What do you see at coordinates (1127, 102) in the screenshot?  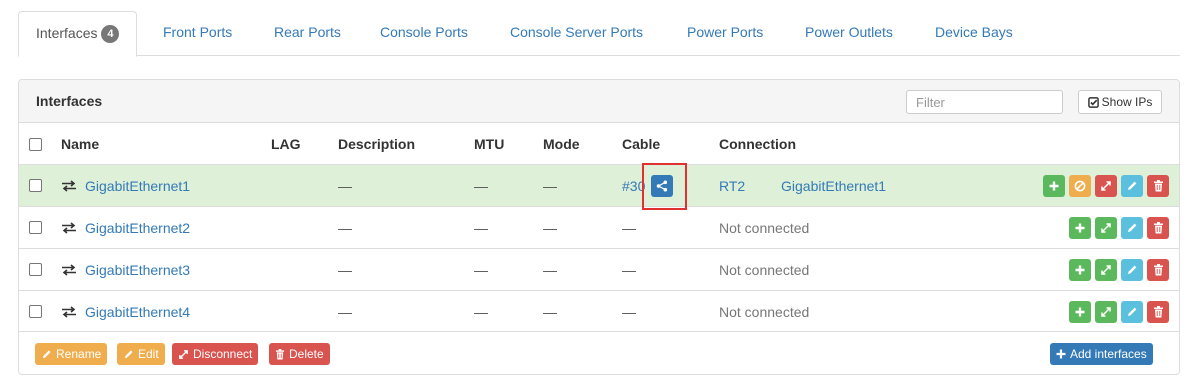 I see `show-ips-label: Show IPs` at bounding box center [1127, 102].